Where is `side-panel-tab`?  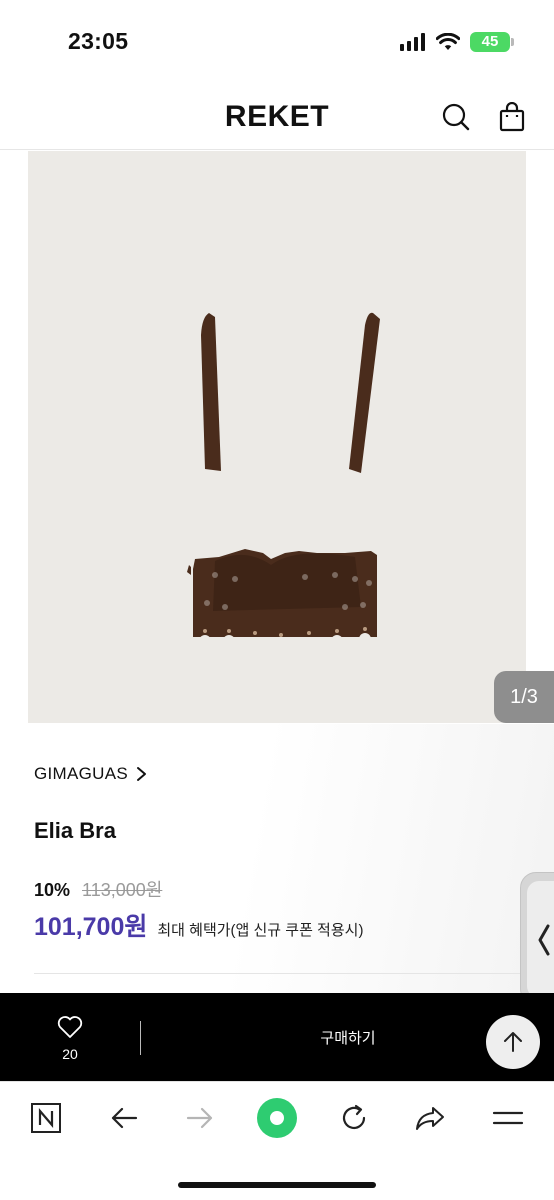
side-panel-tab is located at coordinates (537, 938).